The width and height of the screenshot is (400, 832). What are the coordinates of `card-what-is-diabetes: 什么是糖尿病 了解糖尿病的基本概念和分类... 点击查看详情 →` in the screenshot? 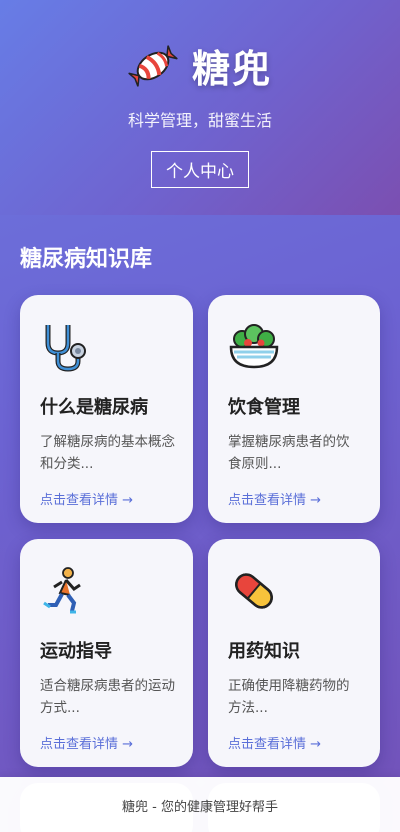 It's located at (106, 409).